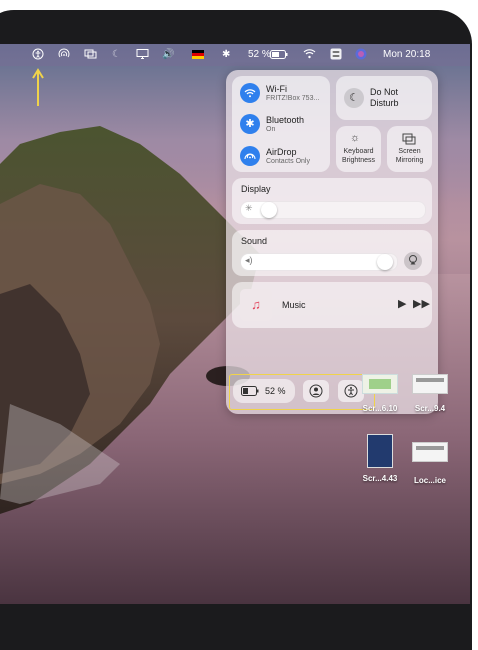  I want to click on desktop-file-2: Scr...9.4, so click(430, 393).